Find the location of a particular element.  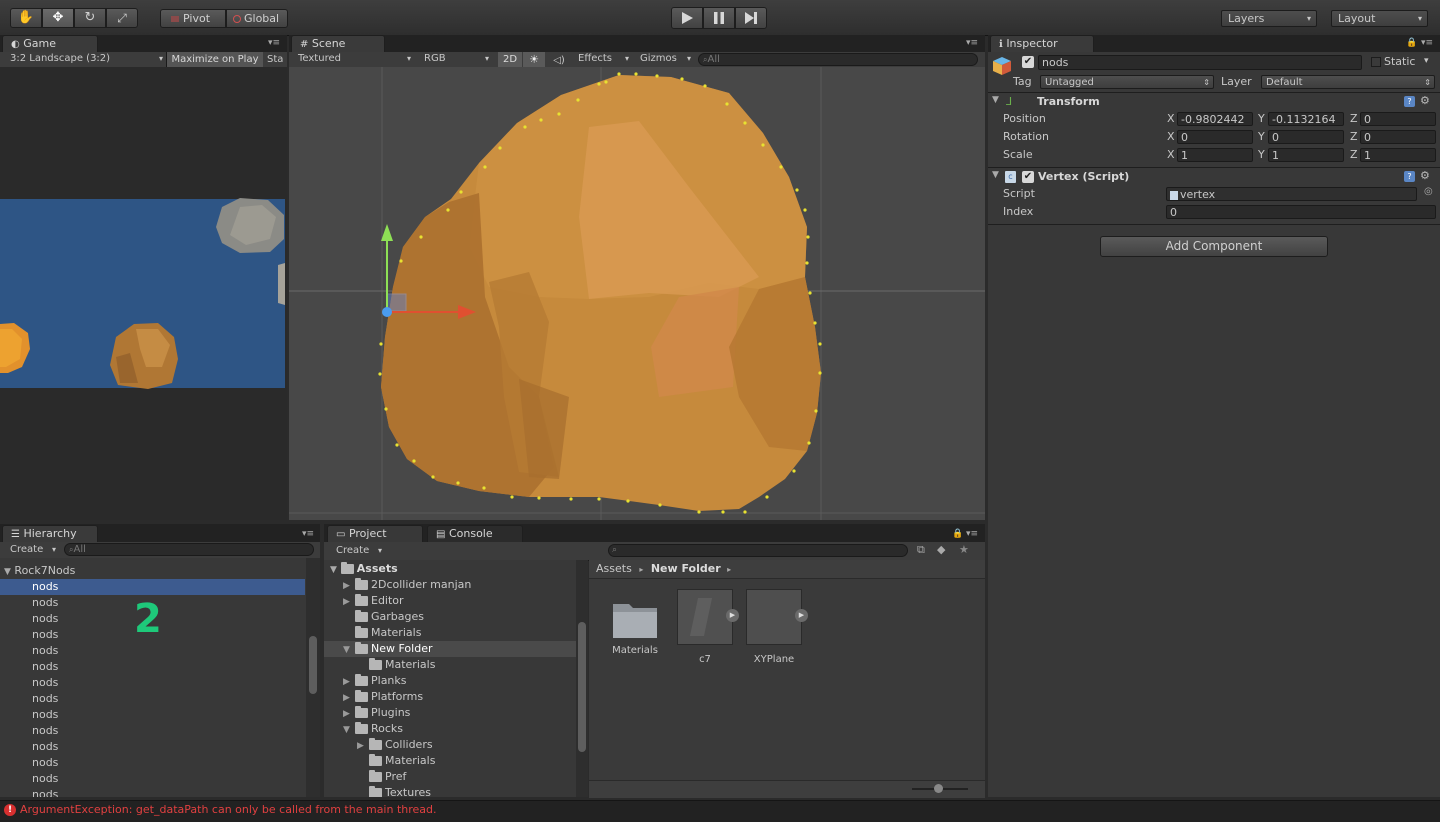

slider-handle is located at coordinates (938, 788).